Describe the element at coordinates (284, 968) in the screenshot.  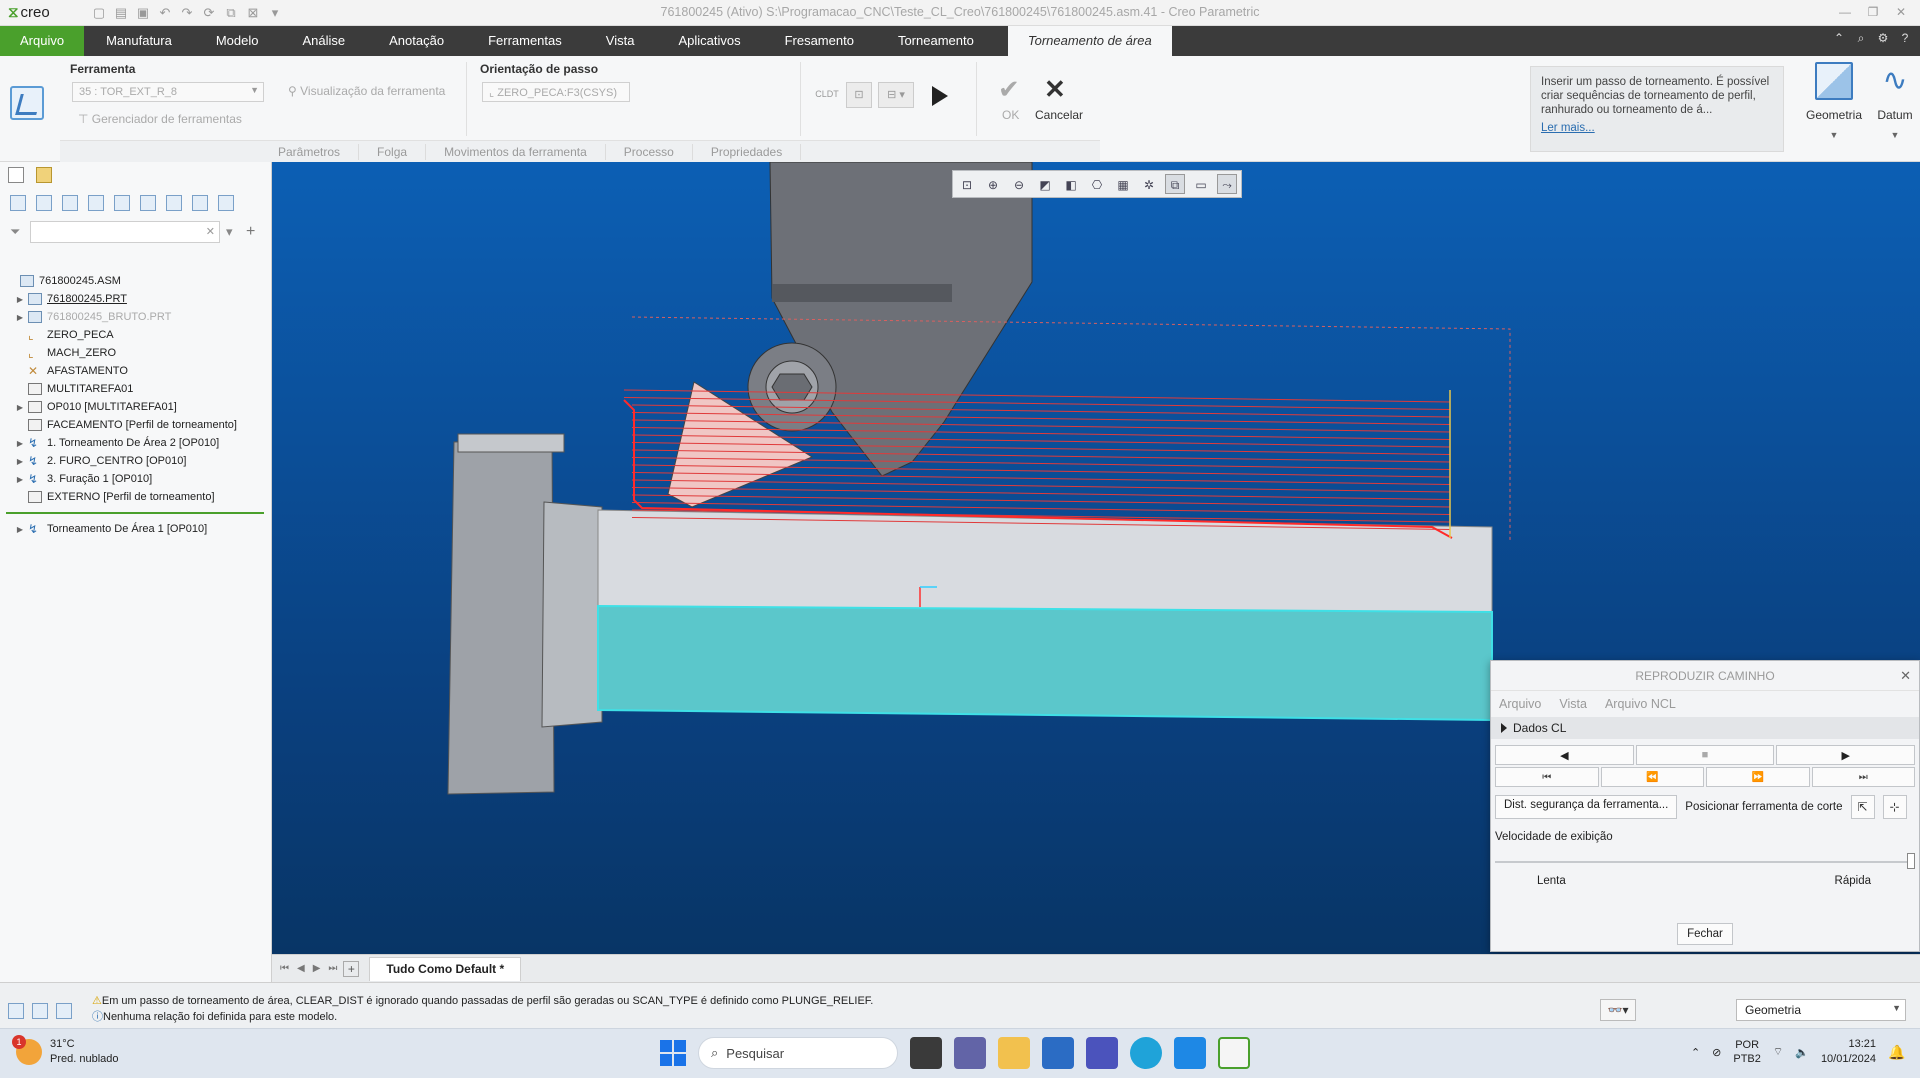
I see `tab-nav-first-icon: ⏮` at that location.